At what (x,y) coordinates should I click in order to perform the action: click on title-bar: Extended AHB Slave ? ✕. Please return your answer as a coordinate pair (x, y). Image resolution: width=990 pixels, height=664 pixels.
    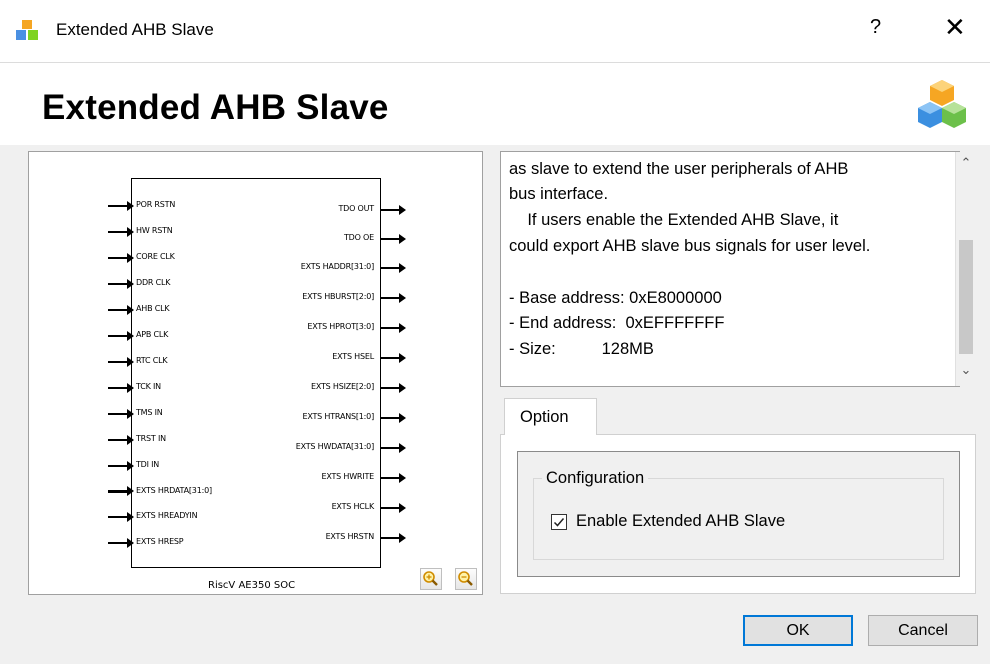
    Looking at the image, I should click on (495, 31).